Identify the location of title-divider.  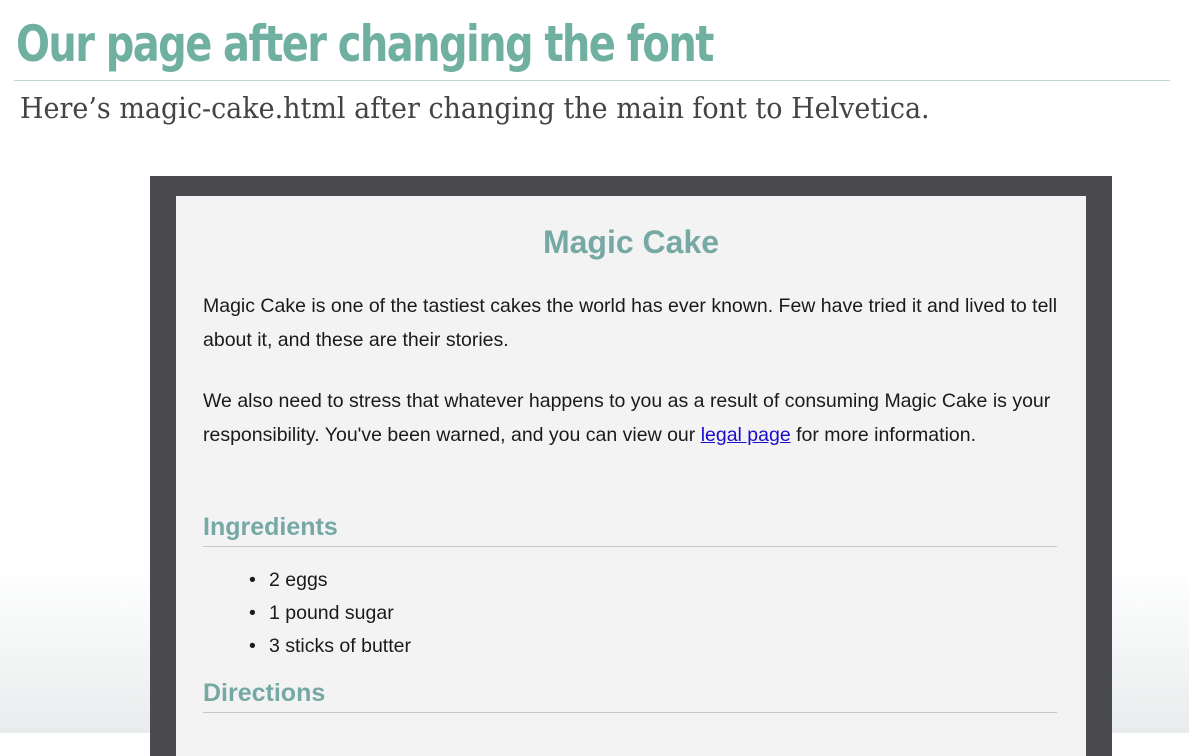
(592, 80).